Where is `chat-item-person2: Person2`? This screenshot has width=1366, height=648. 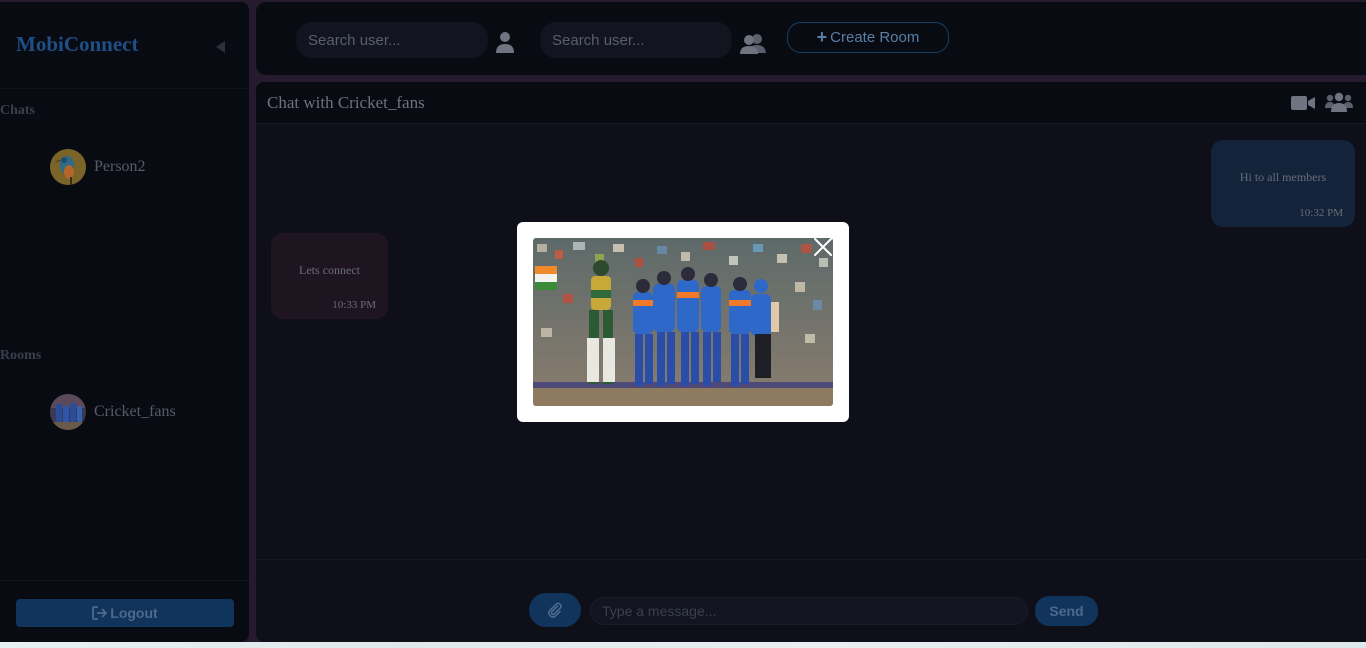 chat-item-person2: Person2 is located at coordinates (145, 167).